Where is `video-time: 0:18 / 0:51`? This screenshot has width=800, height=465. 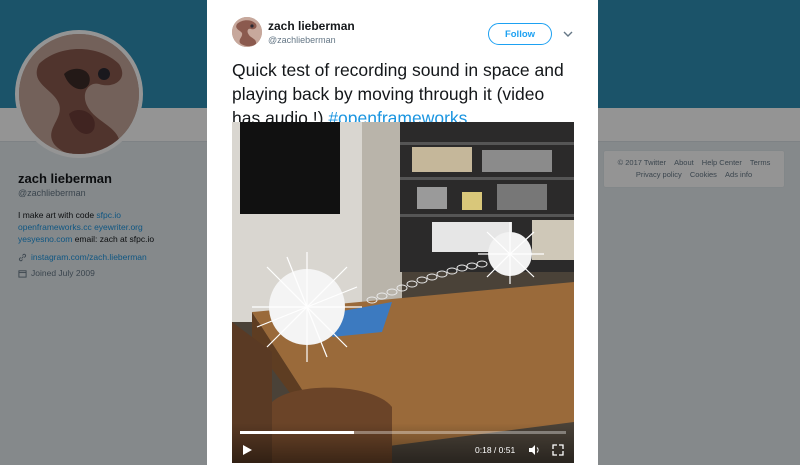 video-time: 0:18 / 0:51 is located at coordinates (495, 450).